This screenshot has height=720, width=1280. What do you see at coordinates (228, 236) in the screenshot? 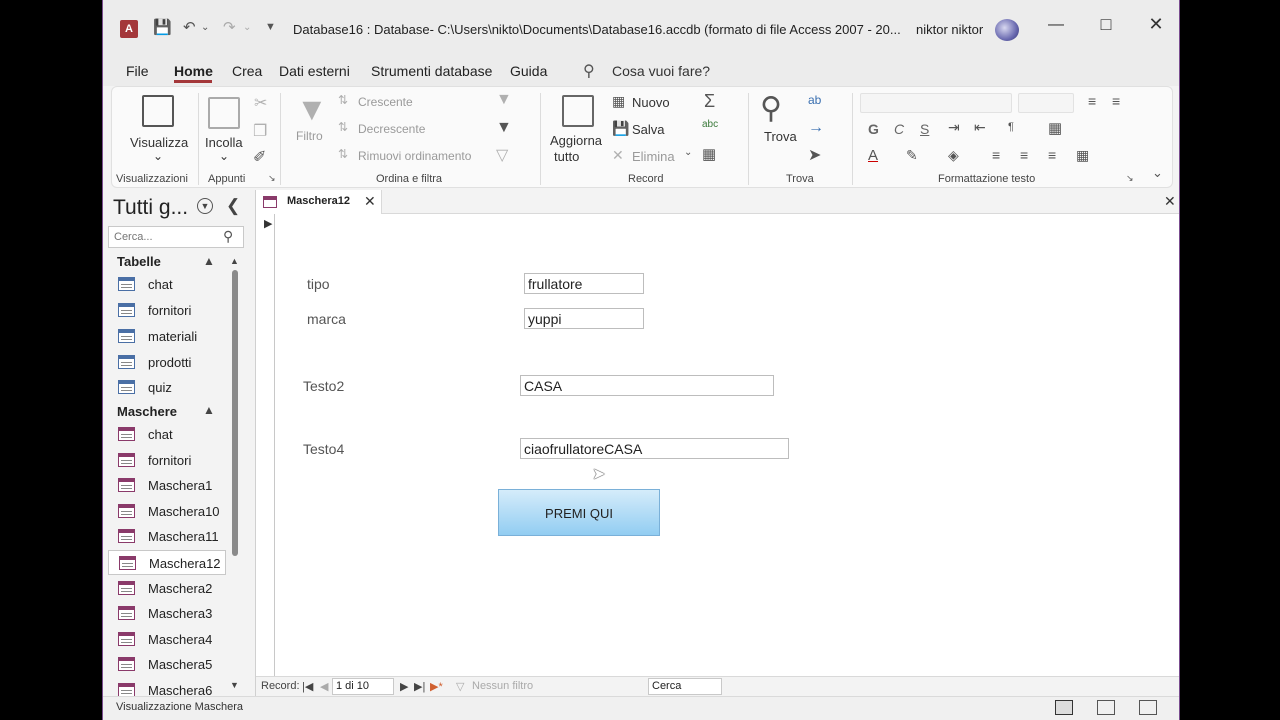
I see `search-icon: ⚲` at bounding box center [228, 236].